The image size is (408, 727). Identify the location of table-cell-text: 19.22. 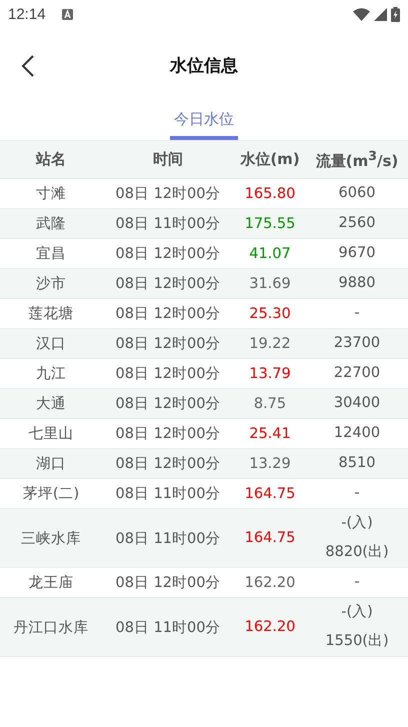
(270, 344).